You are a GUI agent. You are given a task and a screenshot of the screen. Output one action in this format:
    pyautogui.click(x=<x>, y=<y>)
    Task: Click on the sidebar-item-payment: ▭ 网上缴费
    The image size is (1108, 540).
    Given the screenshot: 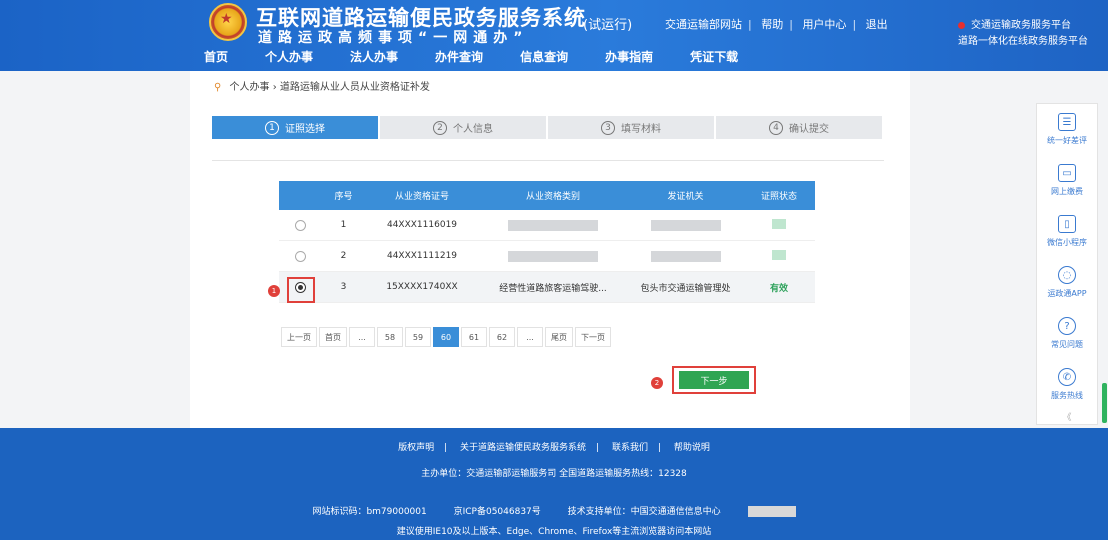 What is the action you would take?
    pyautogui.click(x=1067, y=180)
    